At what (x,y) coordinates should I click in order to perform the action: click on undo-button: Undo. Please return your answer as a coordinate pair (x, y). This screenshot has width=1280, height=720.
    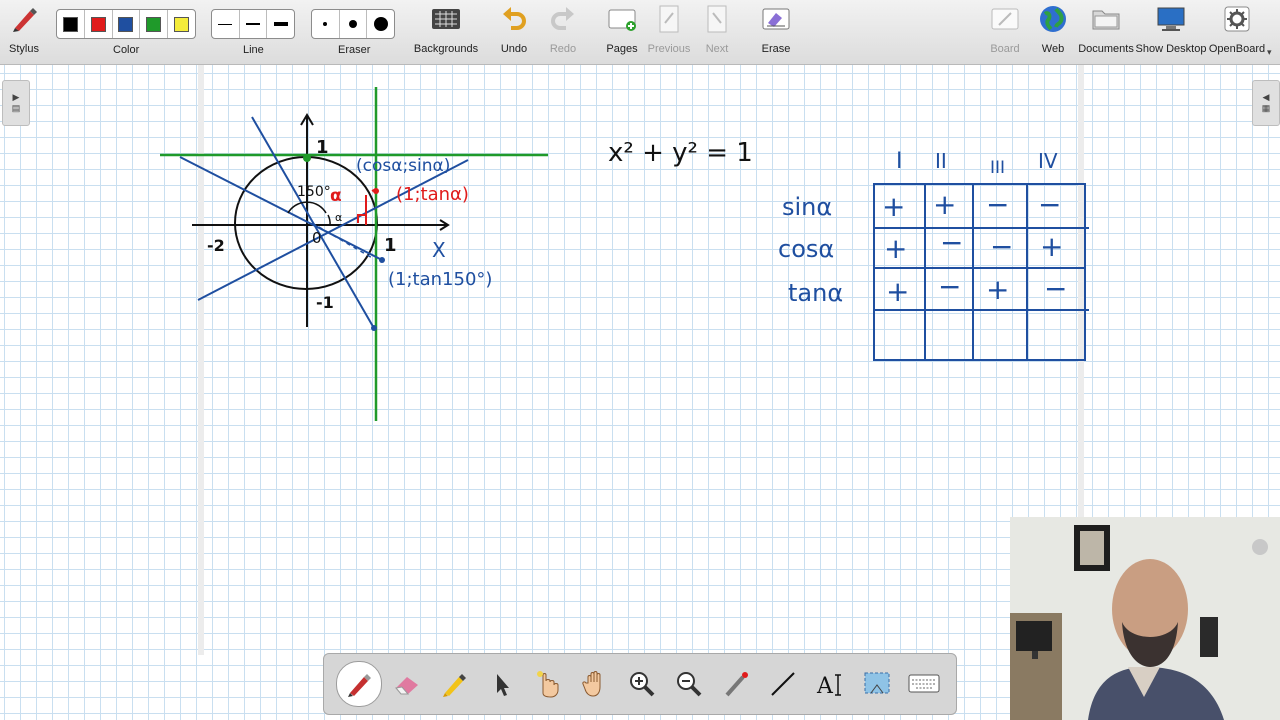
    Looking at the image, I should click on (514, 33).